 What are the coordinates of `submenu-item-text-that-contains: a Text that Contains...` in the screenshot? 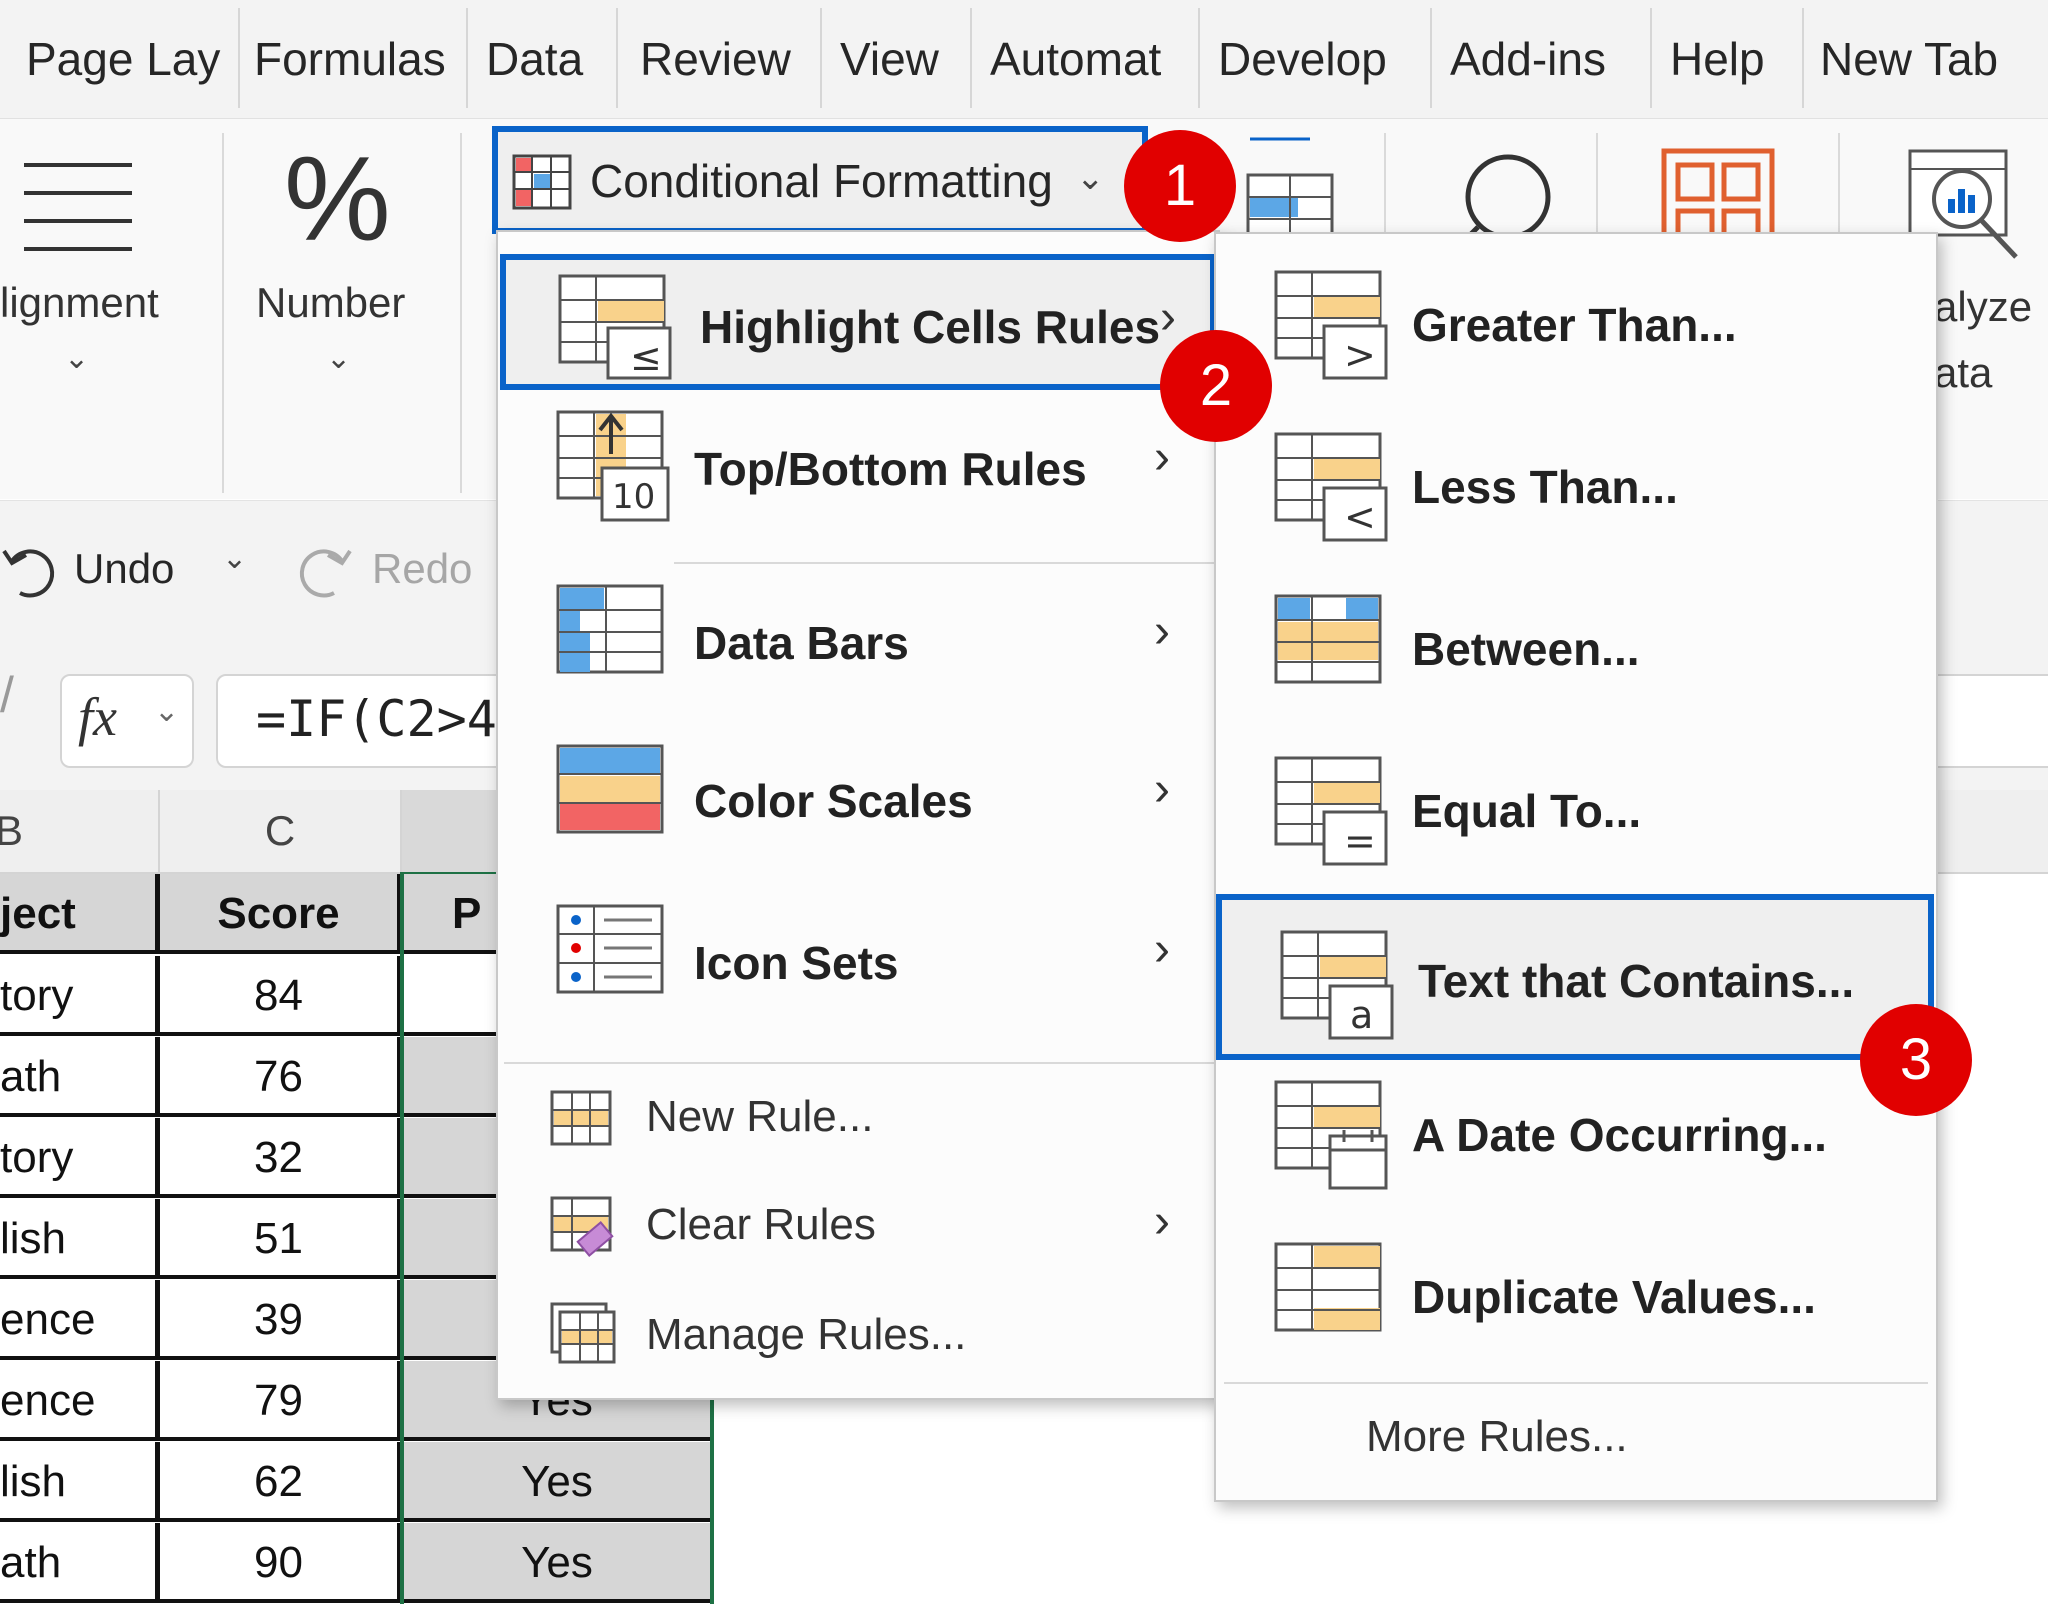 It's located at (1575, 977).